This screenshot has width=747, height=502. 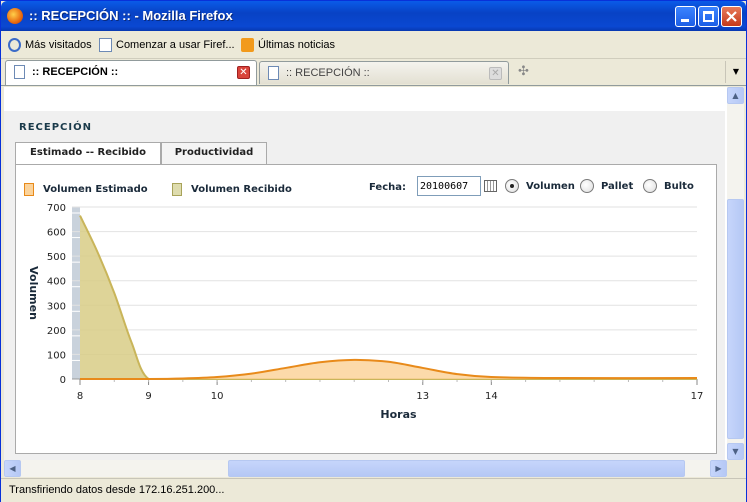 I want to click on legend-item-recibido: Volumen Recibido, so click(x=232, y=189).